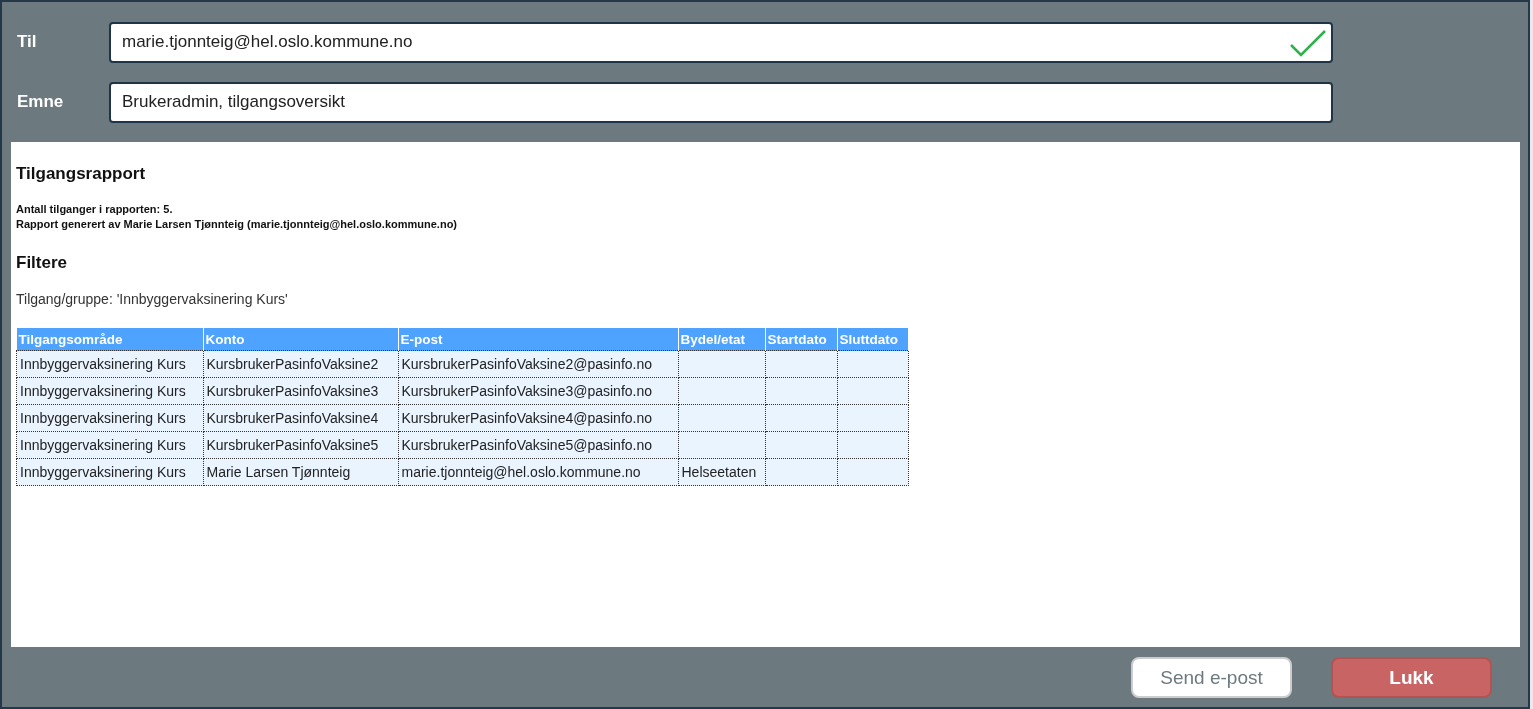  What do you see at coordinates (152, 299) in the screenshot?
I see `filter-text: Tilgang/gruppe: 'Innbyggervaksinering Kurs'` at bounding box center [152, 299].